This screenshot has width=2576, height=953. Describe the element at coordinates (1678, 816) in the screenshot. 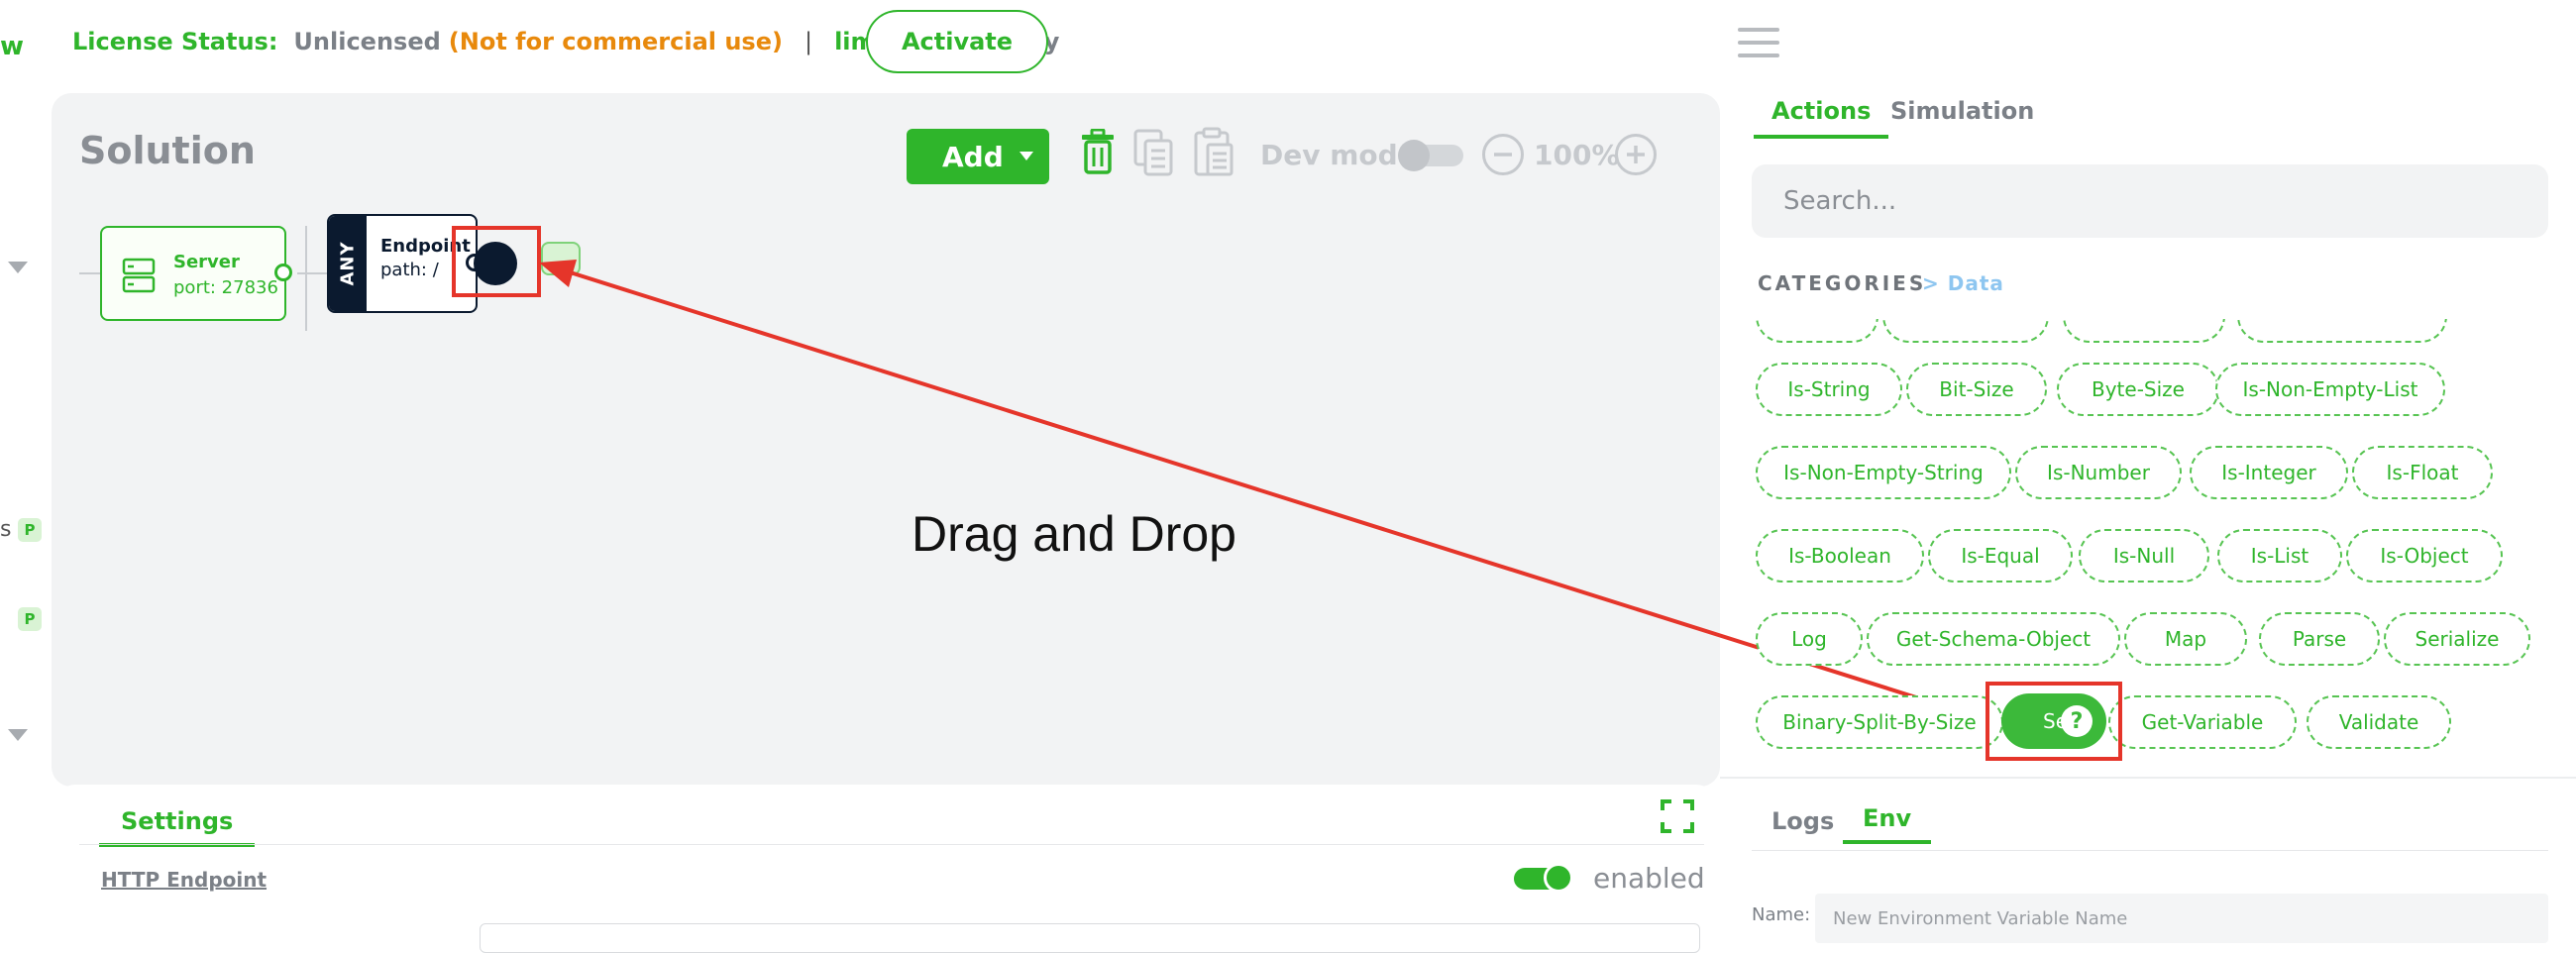

I see `fullscreen-icon` at that location.